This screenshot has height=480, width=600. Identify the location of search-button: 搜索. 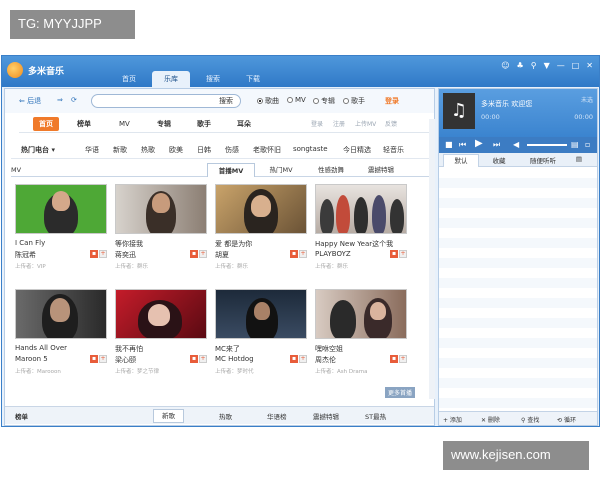
(226, 101).